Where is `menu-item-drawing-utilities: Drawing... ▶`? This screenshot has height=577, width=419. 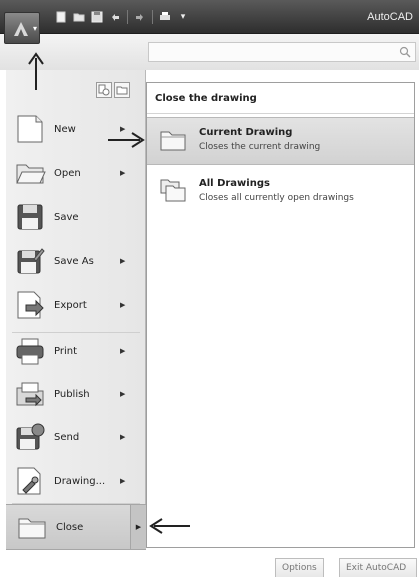
menu-item-drawing-utilities: Drawing... ▶ is located at coordinates (78, 481).